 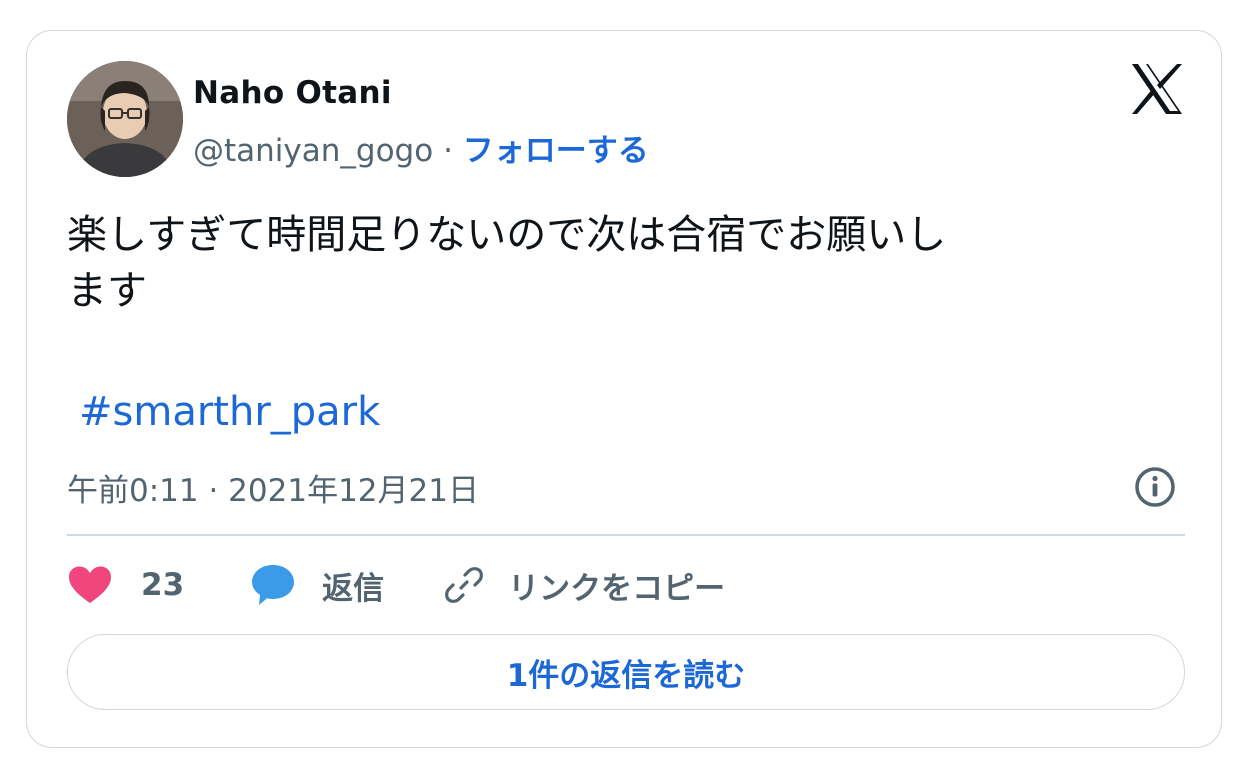 I want to click on tweet-text-line: ます, so click(x=107, y=291).